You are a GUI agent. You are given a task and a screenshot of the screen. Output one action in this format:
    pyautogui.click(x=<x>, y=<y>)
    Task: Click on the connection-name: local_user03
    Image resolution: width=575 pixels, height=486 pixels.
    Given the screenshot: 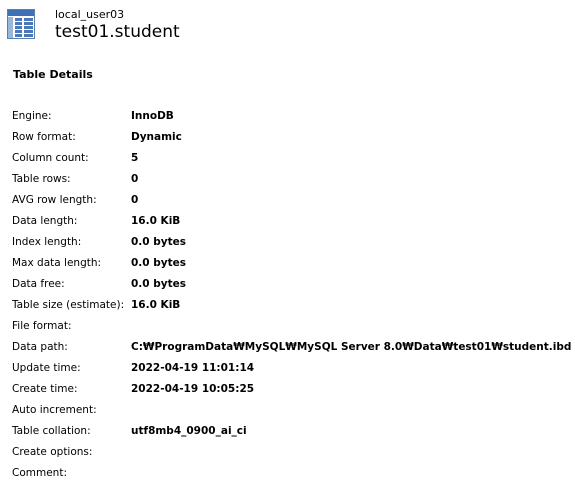 What is the action you would take?
    pyautogui.click(x=90, y=14)
    